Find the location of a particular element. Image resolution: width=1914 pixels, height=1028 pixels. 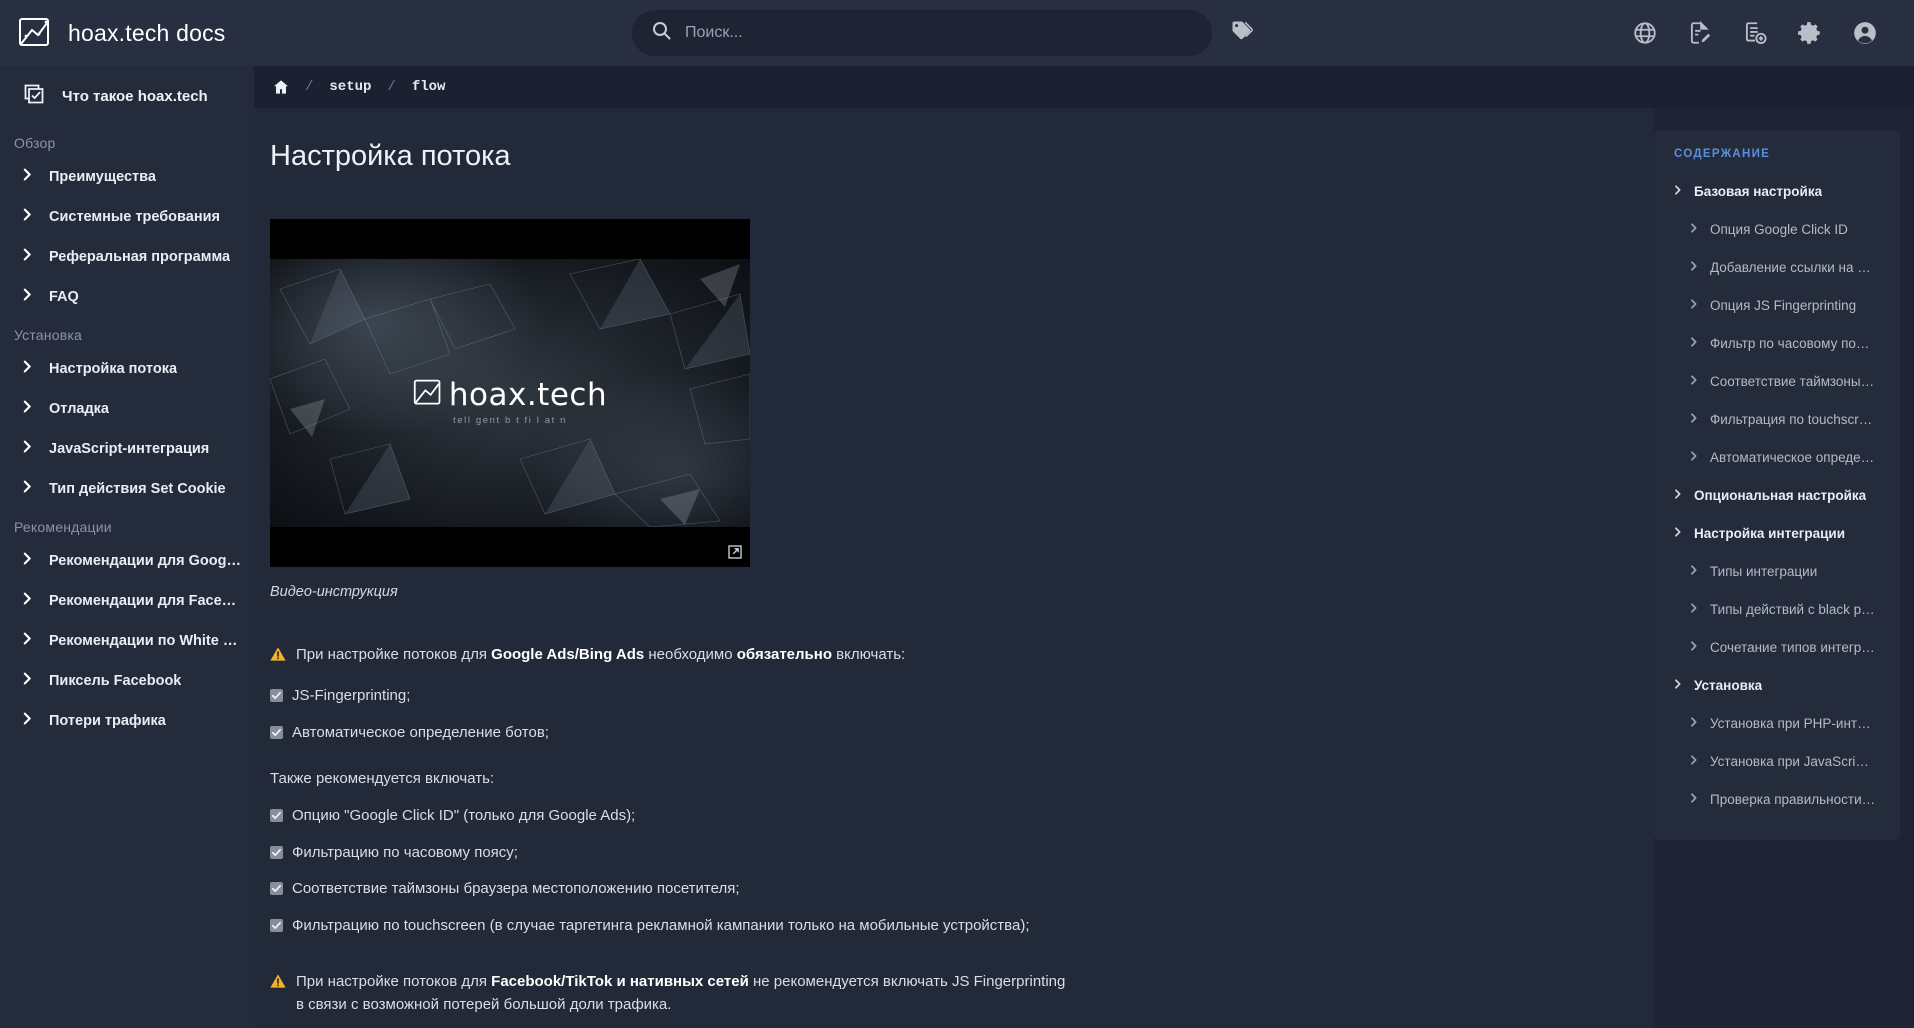

brand: hoax.tech docs is located at coordinates (127, 33).